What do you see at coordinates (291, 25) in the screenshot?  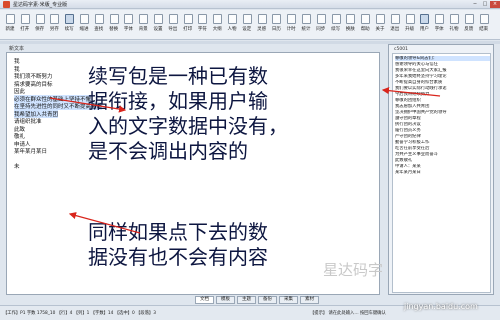 I see `toolbar-button: 计时` at bounding box center [291, 25].